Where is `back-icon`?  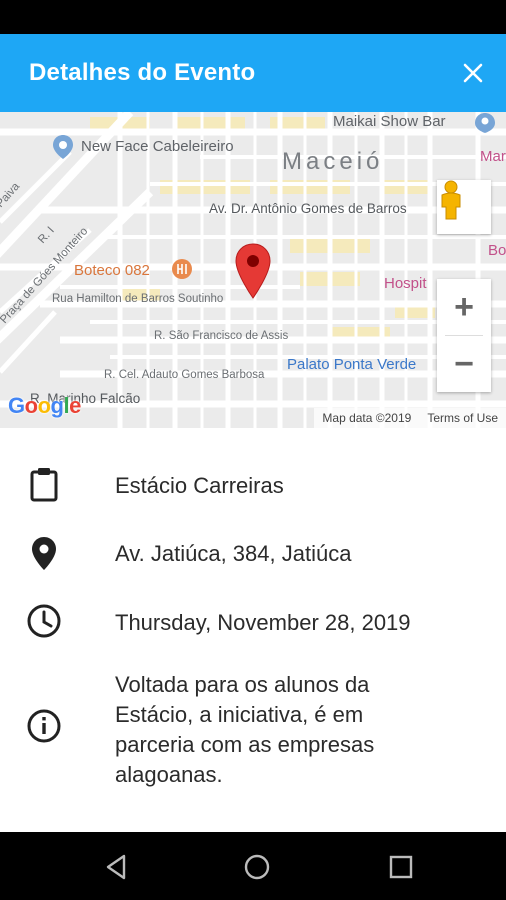 back-icon is located at coordinates (117, 867).